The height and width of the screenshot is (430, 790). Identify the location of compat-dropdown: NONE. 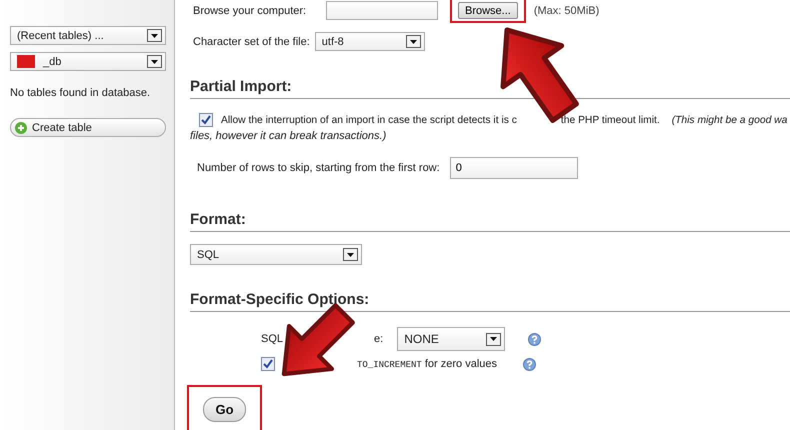
(451, 339).